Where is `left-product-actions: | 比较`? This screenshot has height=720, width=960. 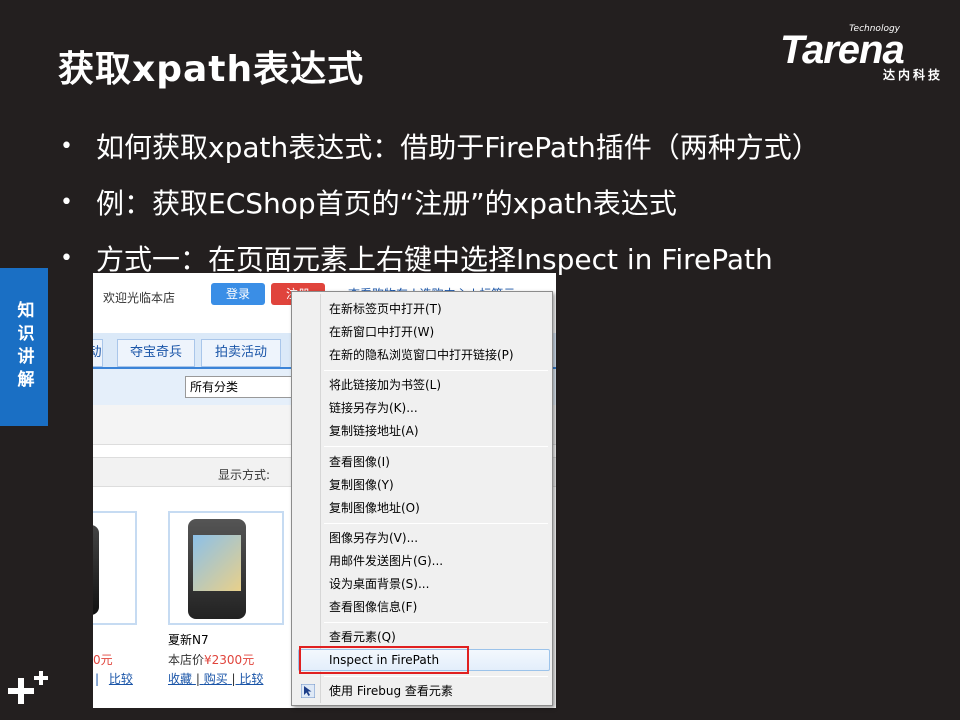
left-product-actions: | 比较 is located at coordinates (114, 678).